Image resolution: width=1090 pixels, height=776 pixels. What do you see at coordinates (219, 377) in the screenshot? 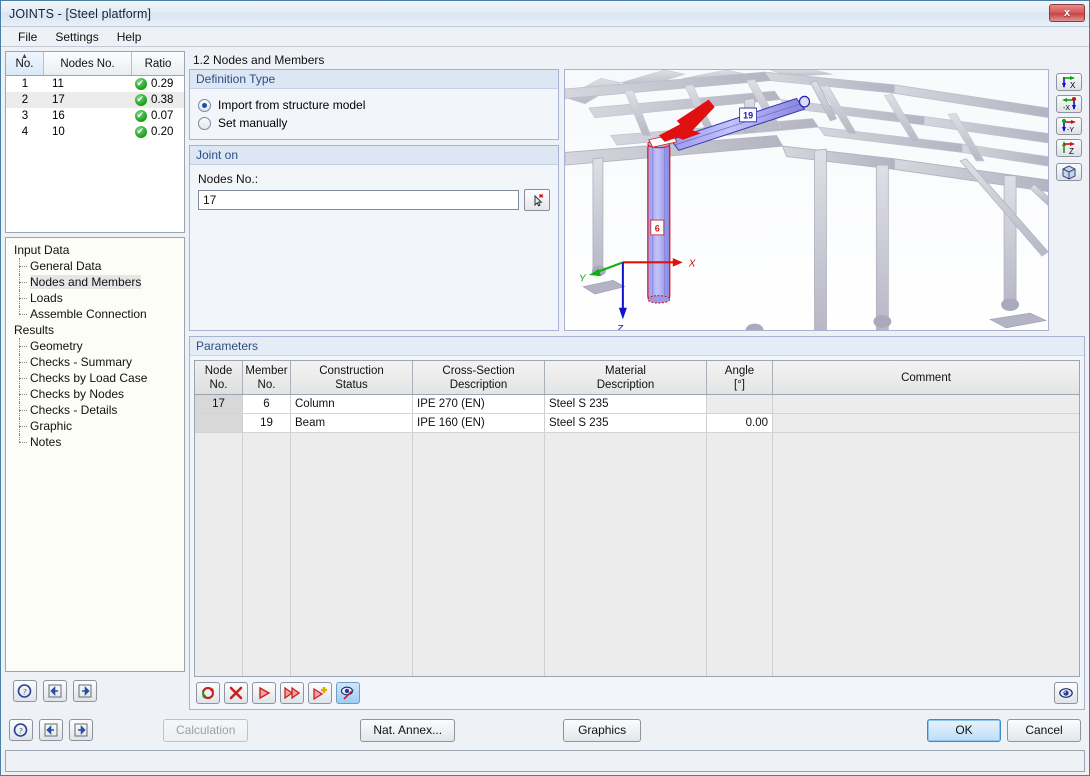
I see `column-header-node-no: Node No.` at bounding box center [219, 377].